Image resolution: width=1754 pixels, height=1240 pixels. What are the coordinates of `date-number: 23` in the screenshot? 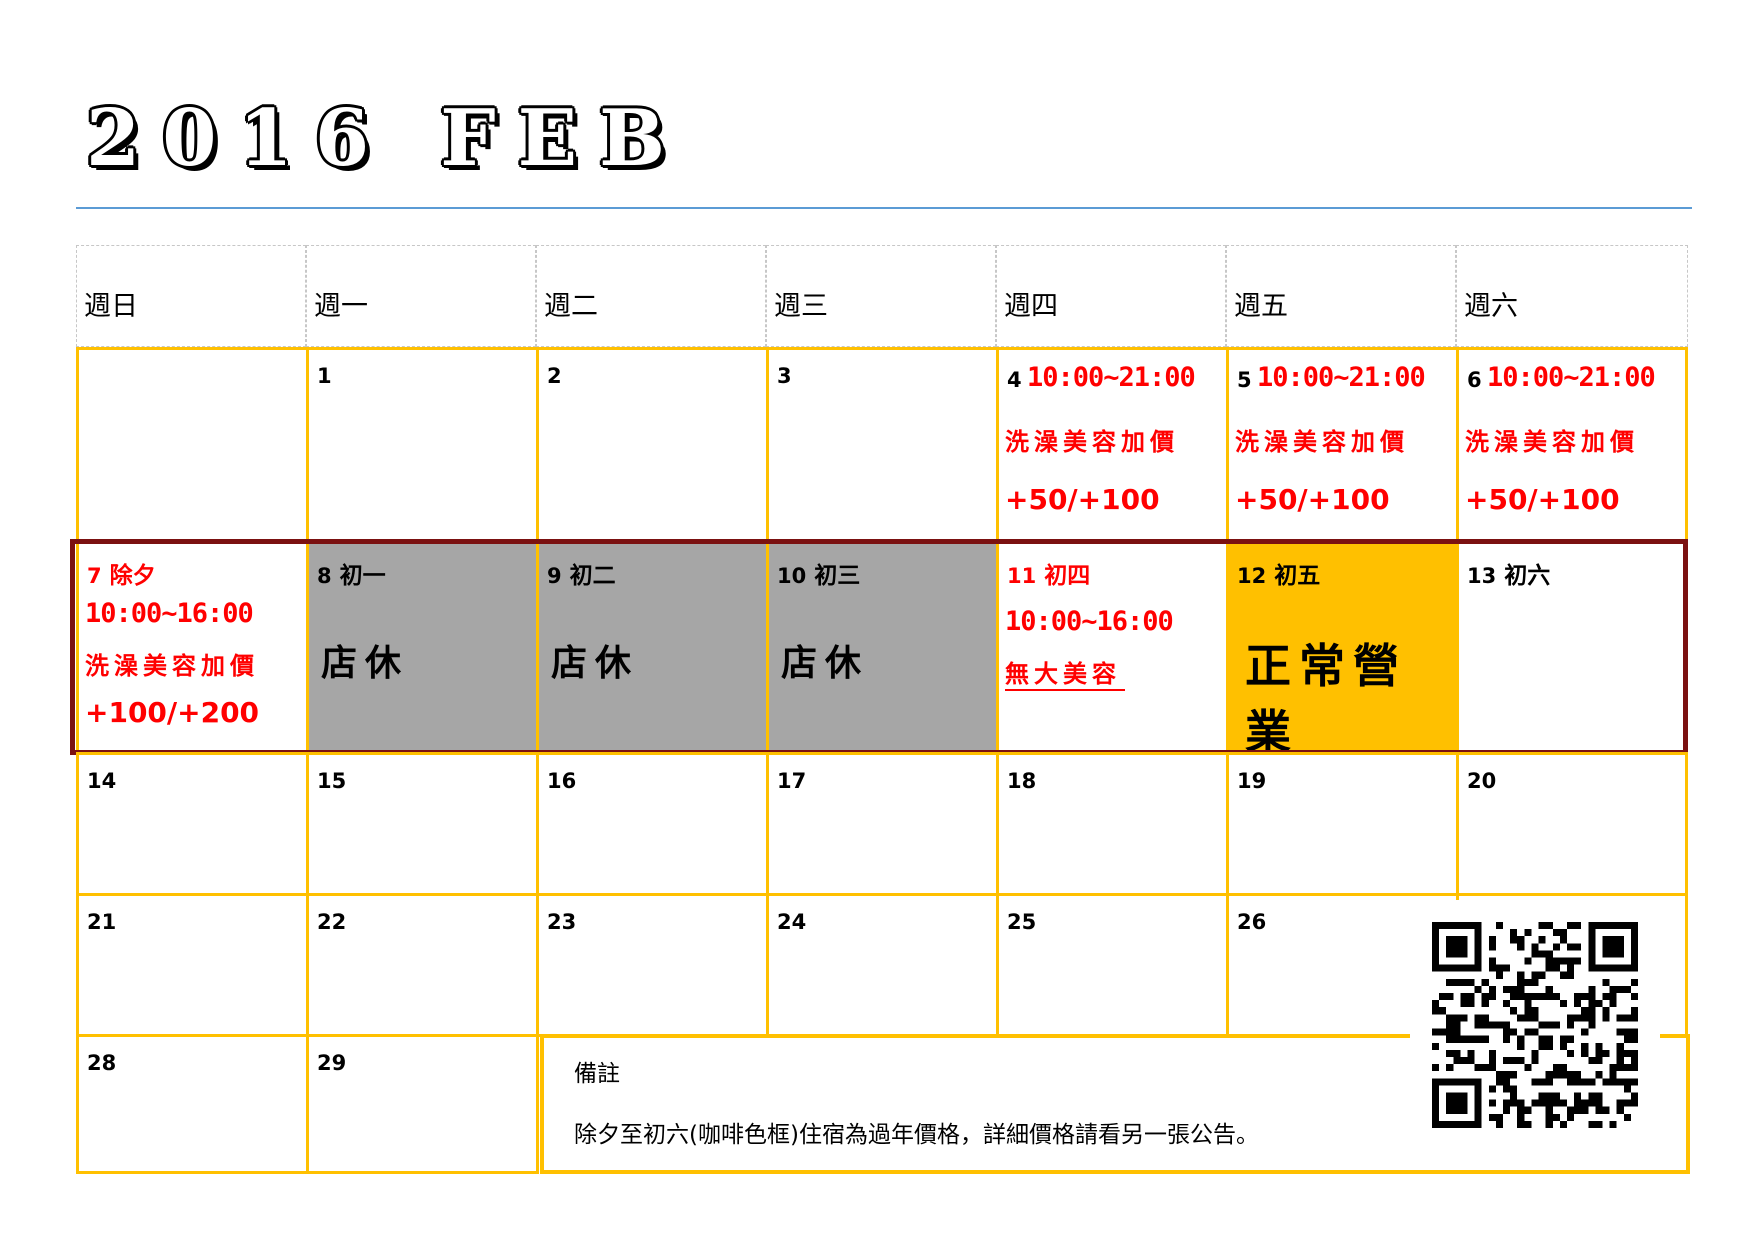 It's located at (562, 922).